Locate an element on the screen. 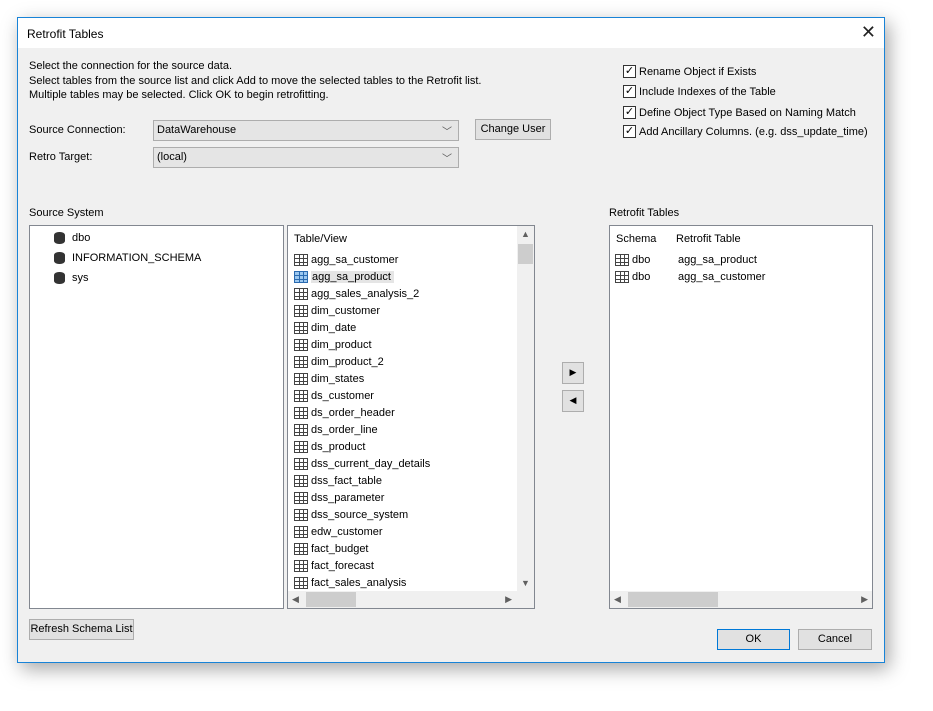 Image resolution: width=933 pixels, height=711 pixels. table-list-item: fact_budget is located at coordinates (332, 548).